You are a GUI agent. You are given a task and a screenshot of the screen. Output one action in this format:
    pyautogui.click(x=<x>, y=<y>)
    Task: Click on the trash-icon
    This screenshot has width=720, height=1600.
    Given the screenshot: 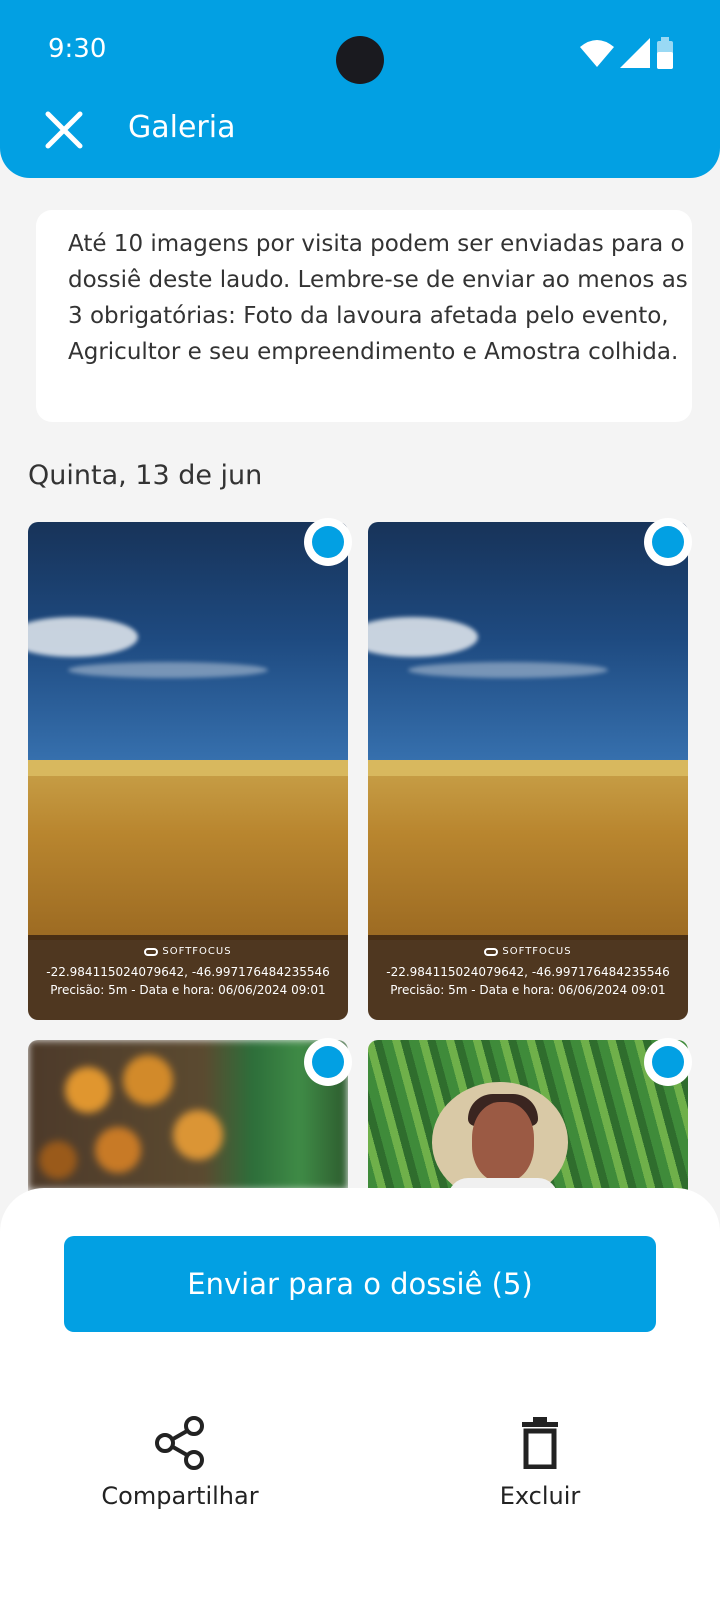 What is the action you would take?
    pyautogui.click(x=540, y=1443)
    